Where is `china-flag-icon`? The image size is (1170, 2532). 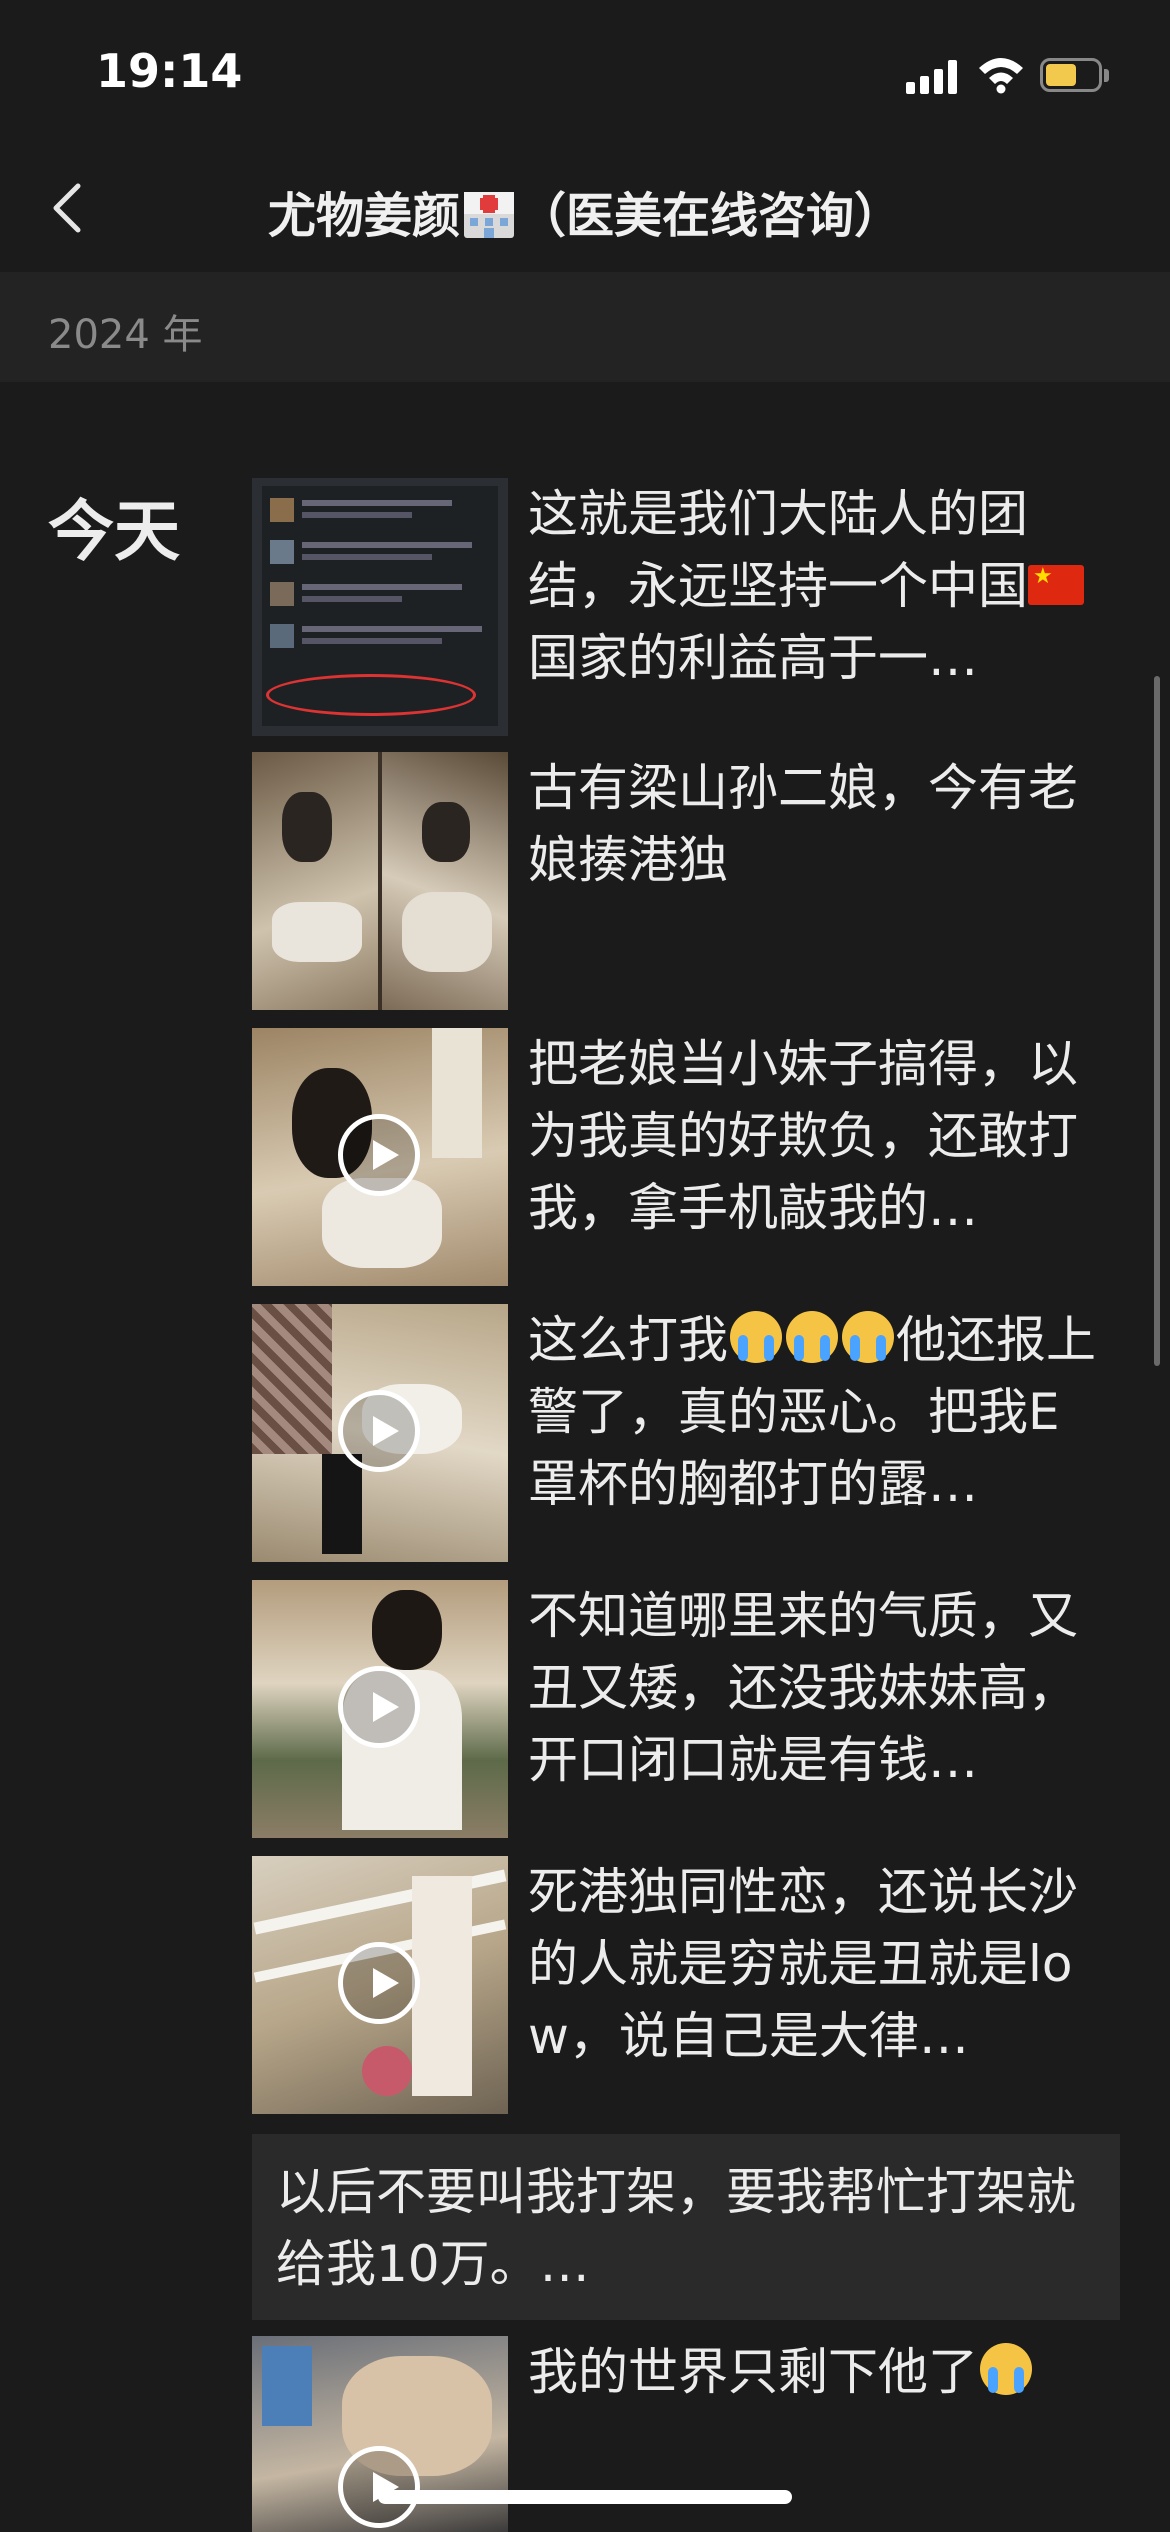
china-flag-icon is located at coordinates (1056, 585).